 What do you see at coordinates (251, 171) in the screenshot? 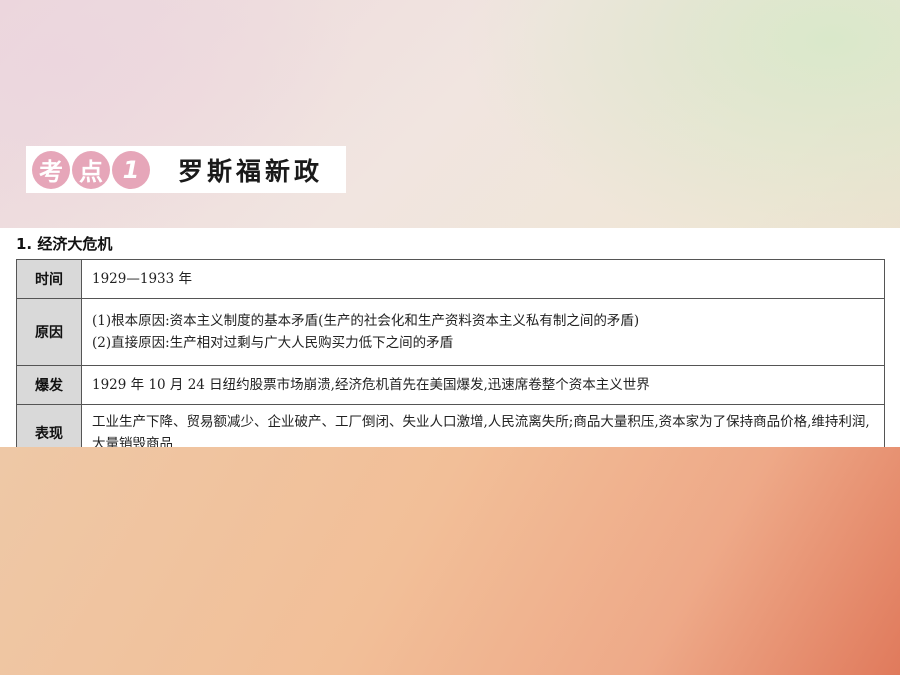
I see `topic-title: 罗斯福新政` at bounding box center [251, 171].